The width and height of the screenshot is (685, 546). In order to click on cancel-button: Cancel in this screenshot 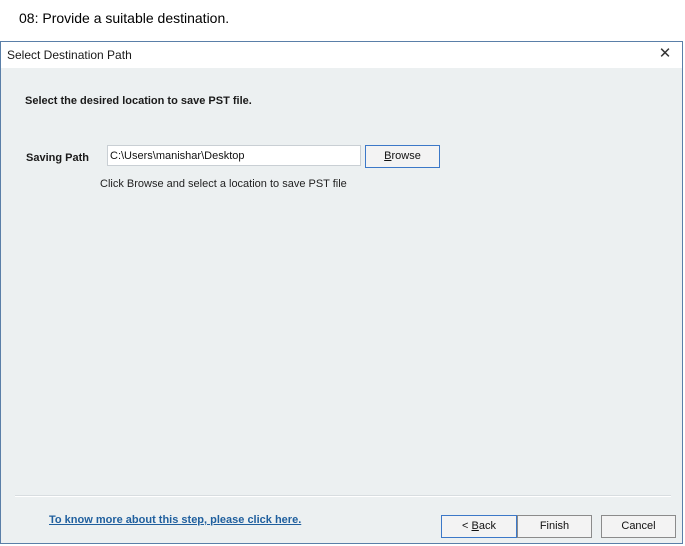, I will do `click(638, 526)`.